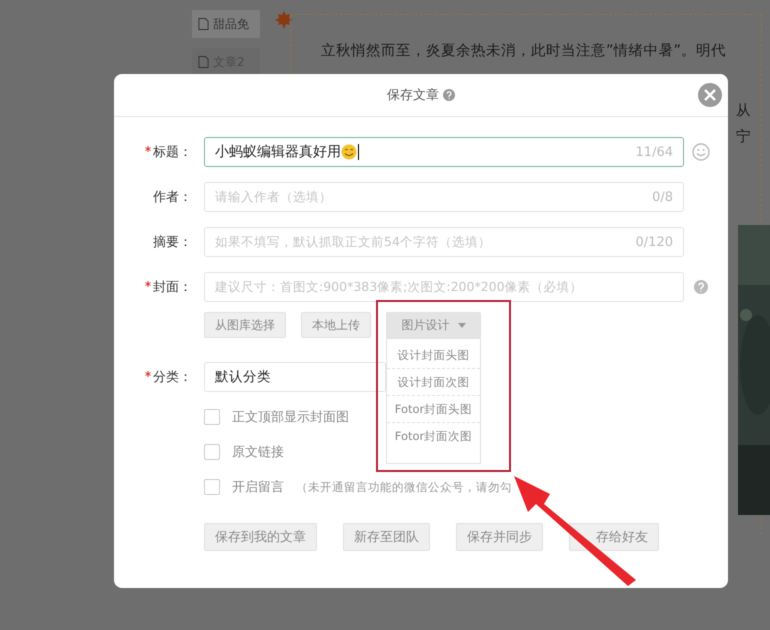 The width and height of the screenshot is (770, 630). Describe the element at coordinates (404, 487) in the screenshot. I see `option-note: （未开通留言功能的微信公众号，请勿勾` at that location.